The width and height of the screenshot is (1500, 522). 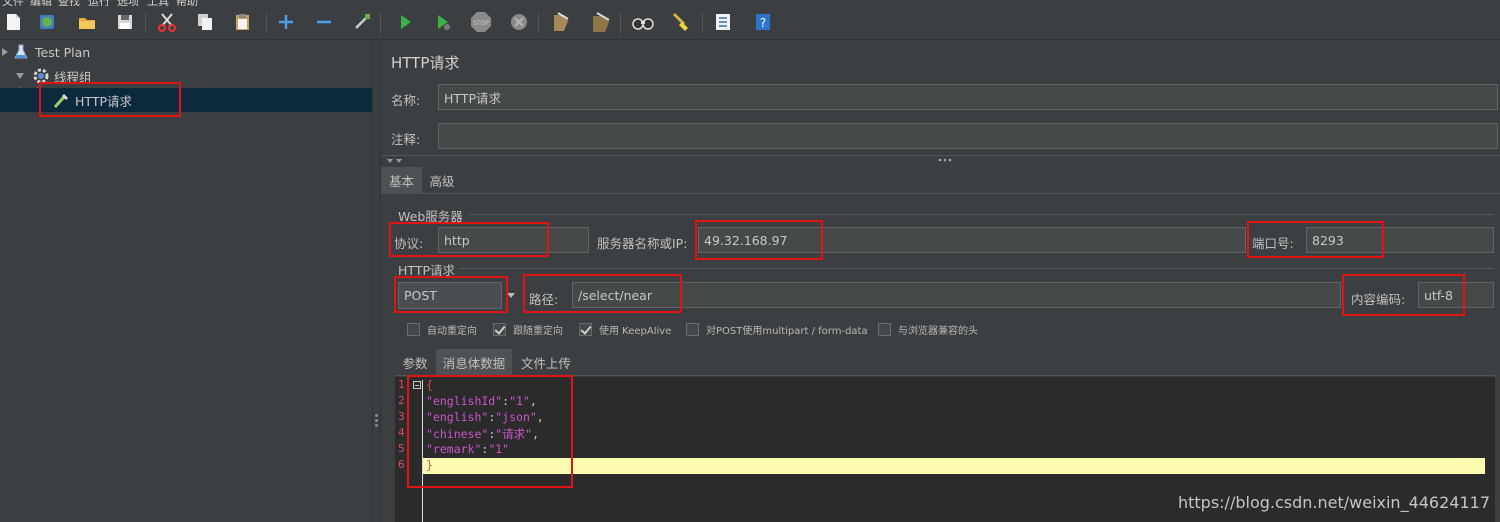 What do you see at coordinates (1315, 239) in the screenshot?
I see `annotation-box-port` at bounding box center [1315, 239].